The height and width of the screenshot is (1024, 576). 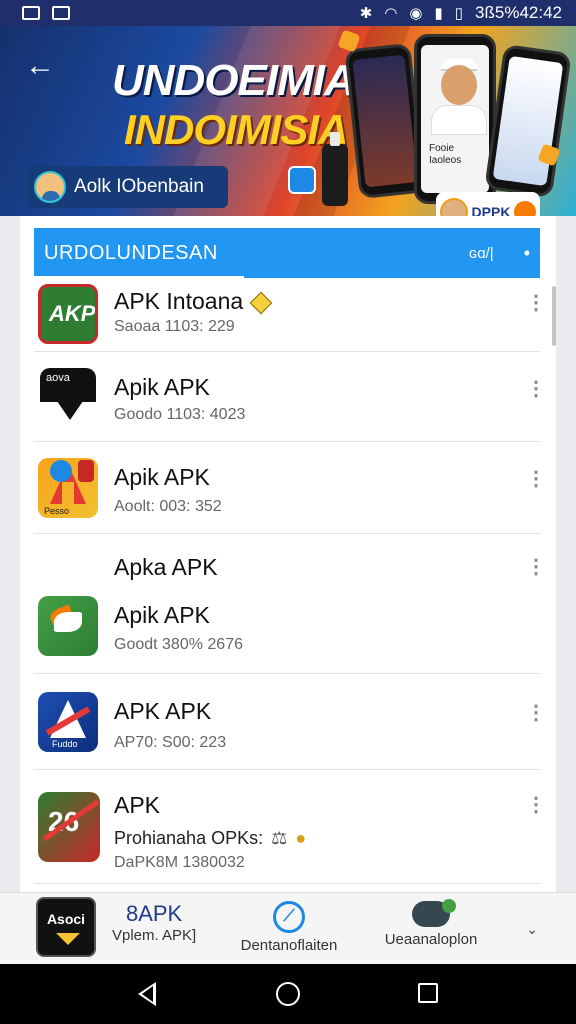 What do you see at coordinates (525, 208) in the screenshot?
I see `badge-icon` at bounding box center [525, 208].